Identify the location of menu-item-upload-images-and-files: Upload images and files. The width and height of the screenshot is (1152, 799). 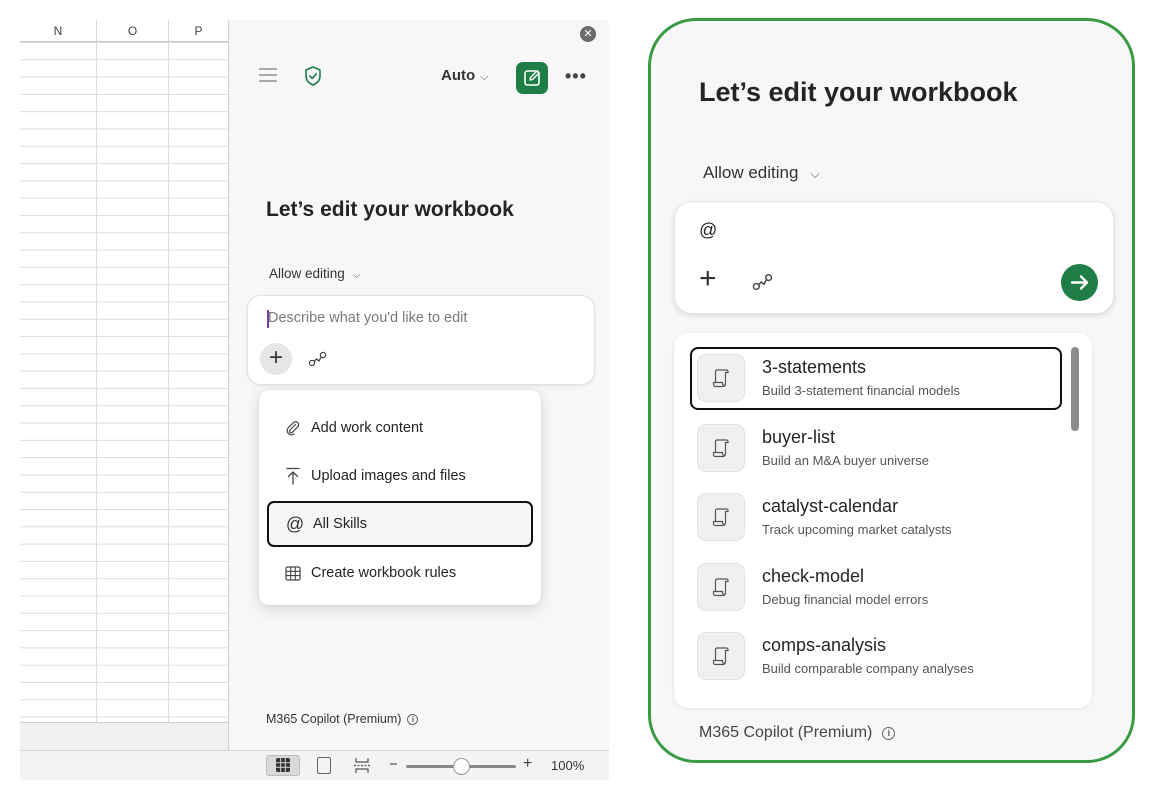
(400, 476).